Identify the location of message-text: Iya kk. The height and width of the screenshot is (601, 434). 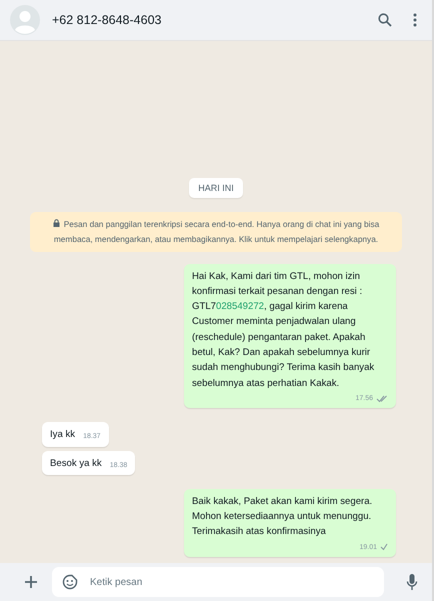
(63, 435).